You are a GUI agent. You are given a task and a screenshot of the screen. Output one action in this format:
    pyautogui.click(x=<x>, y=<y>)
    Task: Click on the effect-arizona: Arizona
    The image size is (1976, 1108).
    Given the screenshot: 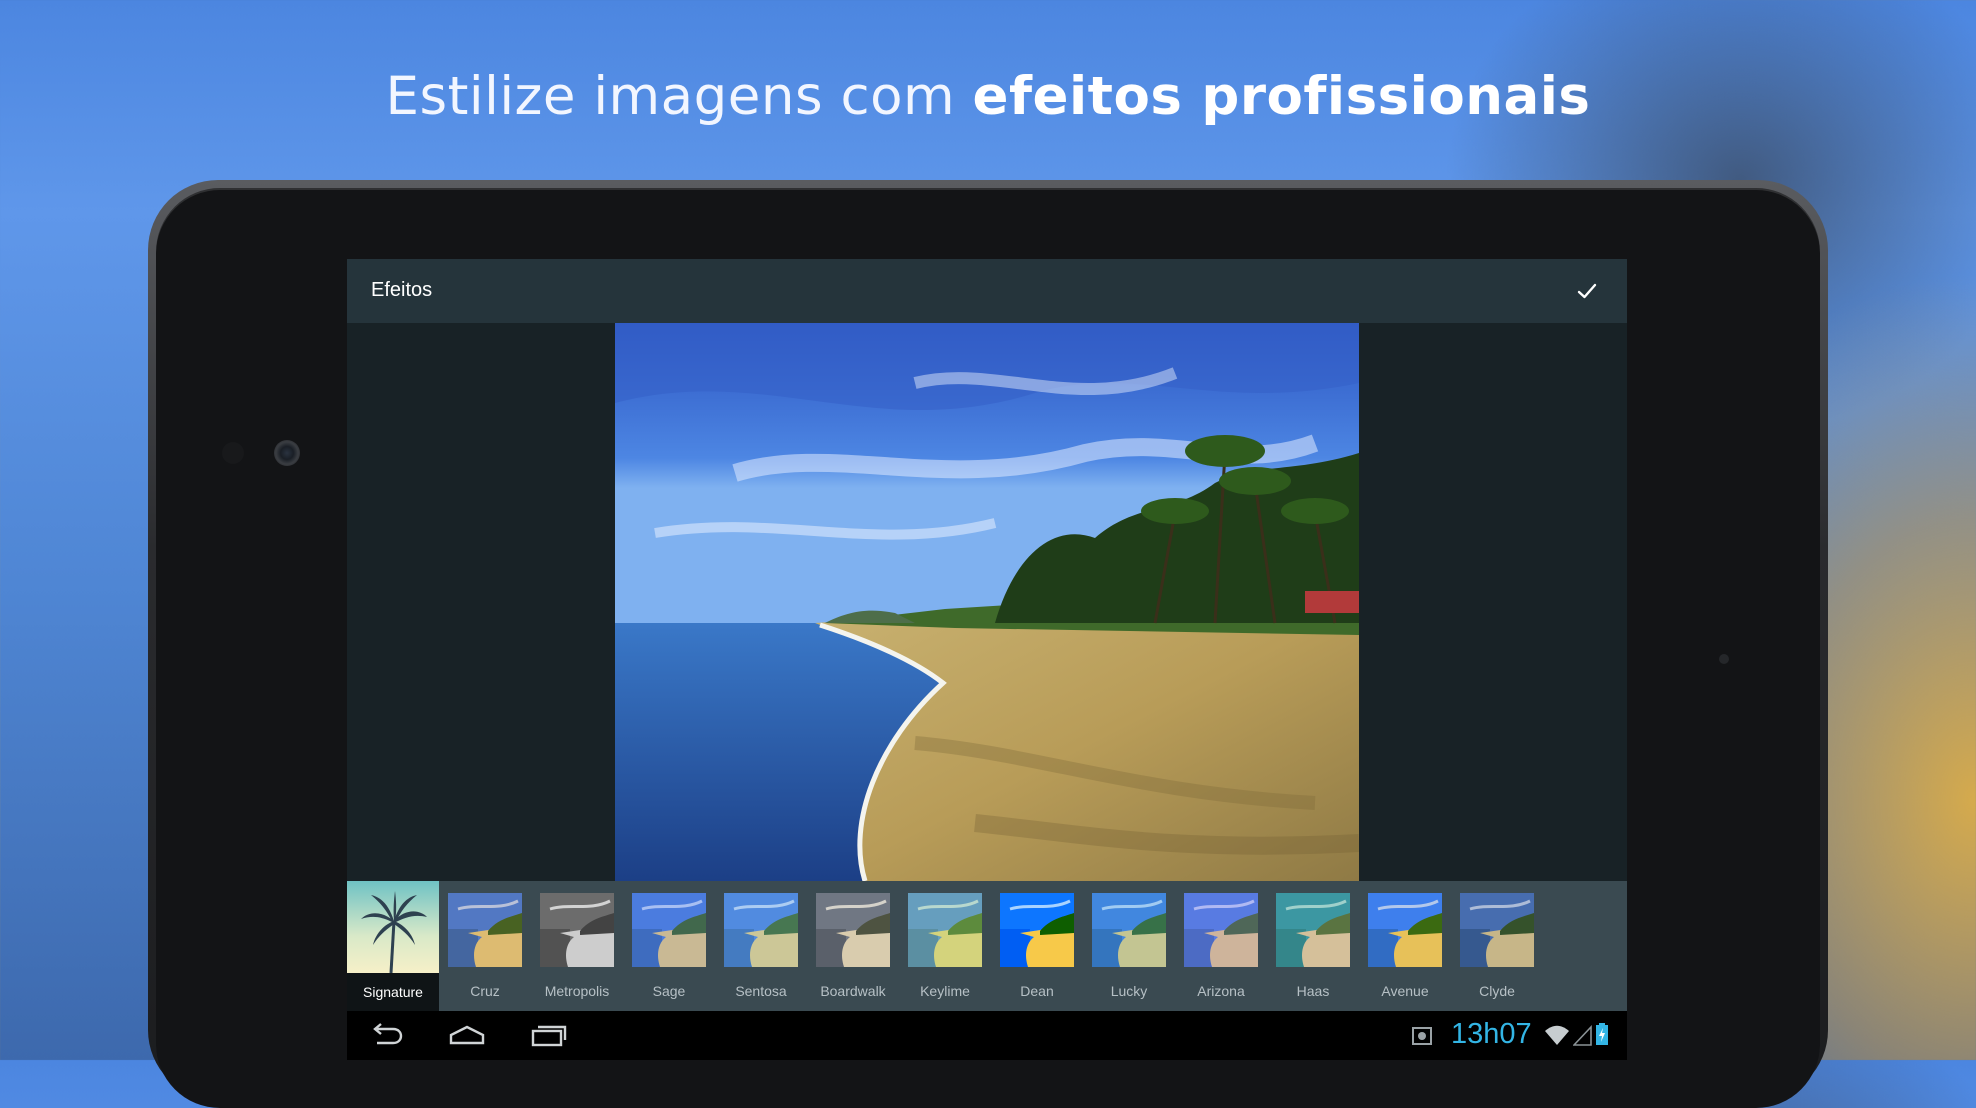 What is the action you would take?
    pyautogui.click(x=1221, y=946)
    